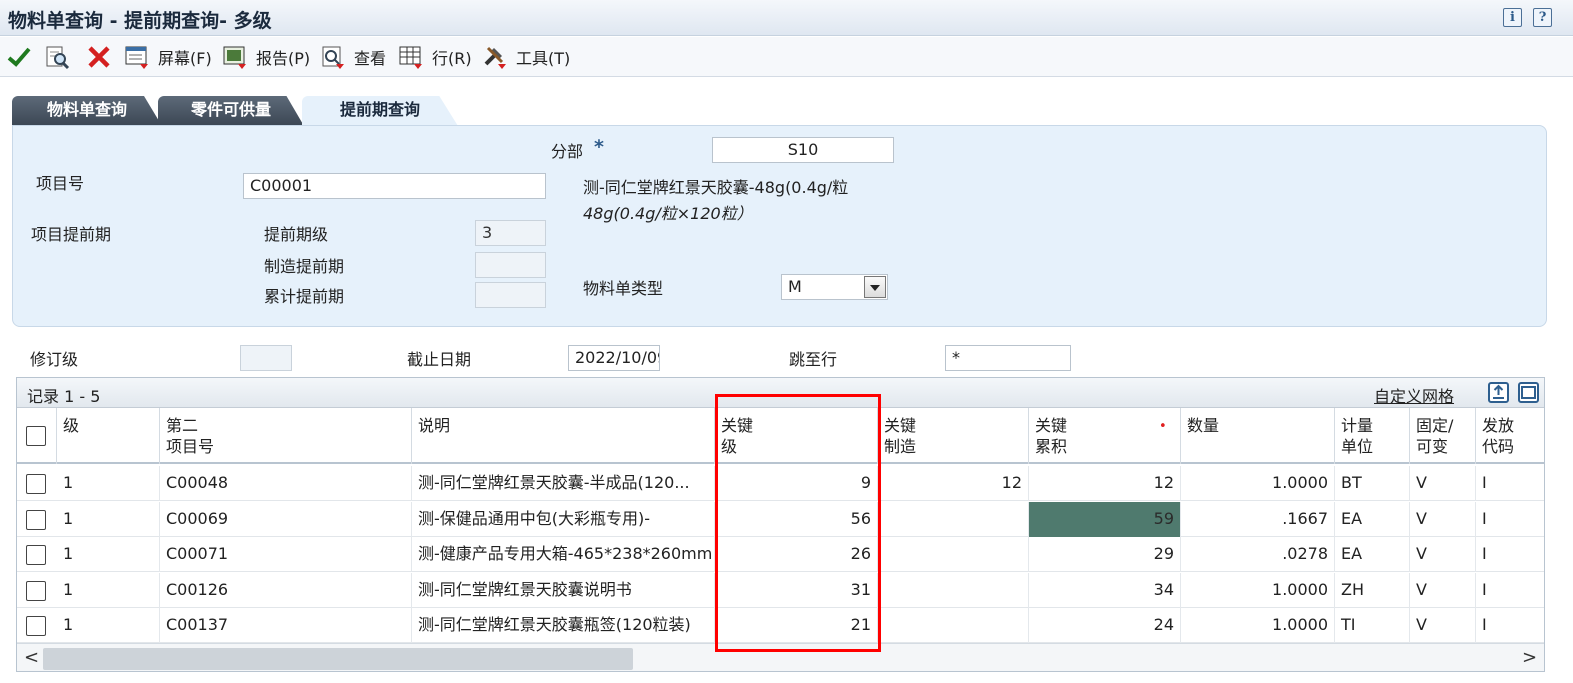  Describe the element at coordinates (1163, 426) in the screenshot. I see `sort-marker-icon: •` at that location.